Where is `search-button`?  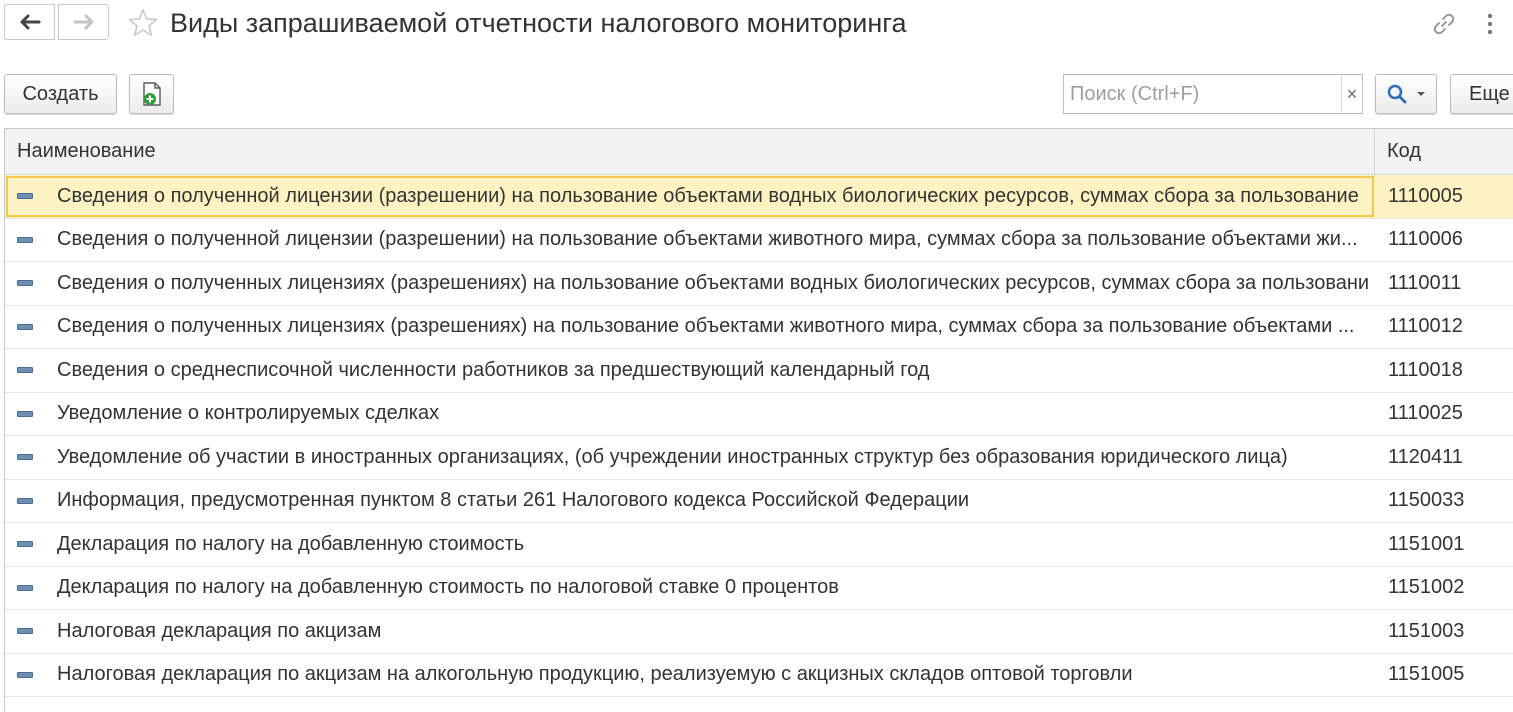 search-button is located at coordinates (1406, 94).